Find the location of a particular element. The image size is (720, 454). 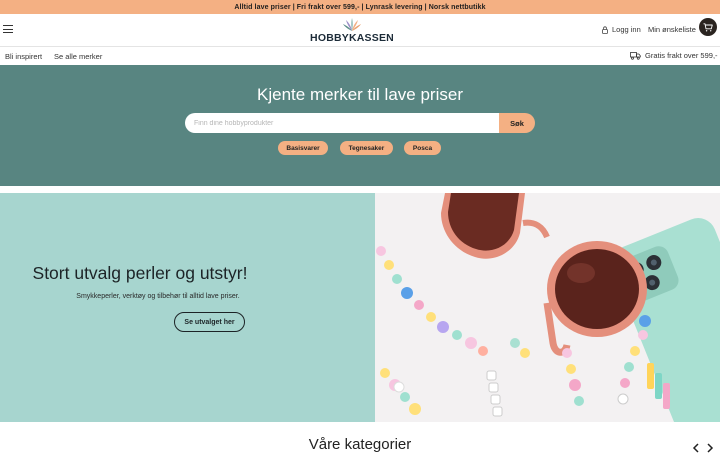

truck-icon is located at coordinates (635, 56).